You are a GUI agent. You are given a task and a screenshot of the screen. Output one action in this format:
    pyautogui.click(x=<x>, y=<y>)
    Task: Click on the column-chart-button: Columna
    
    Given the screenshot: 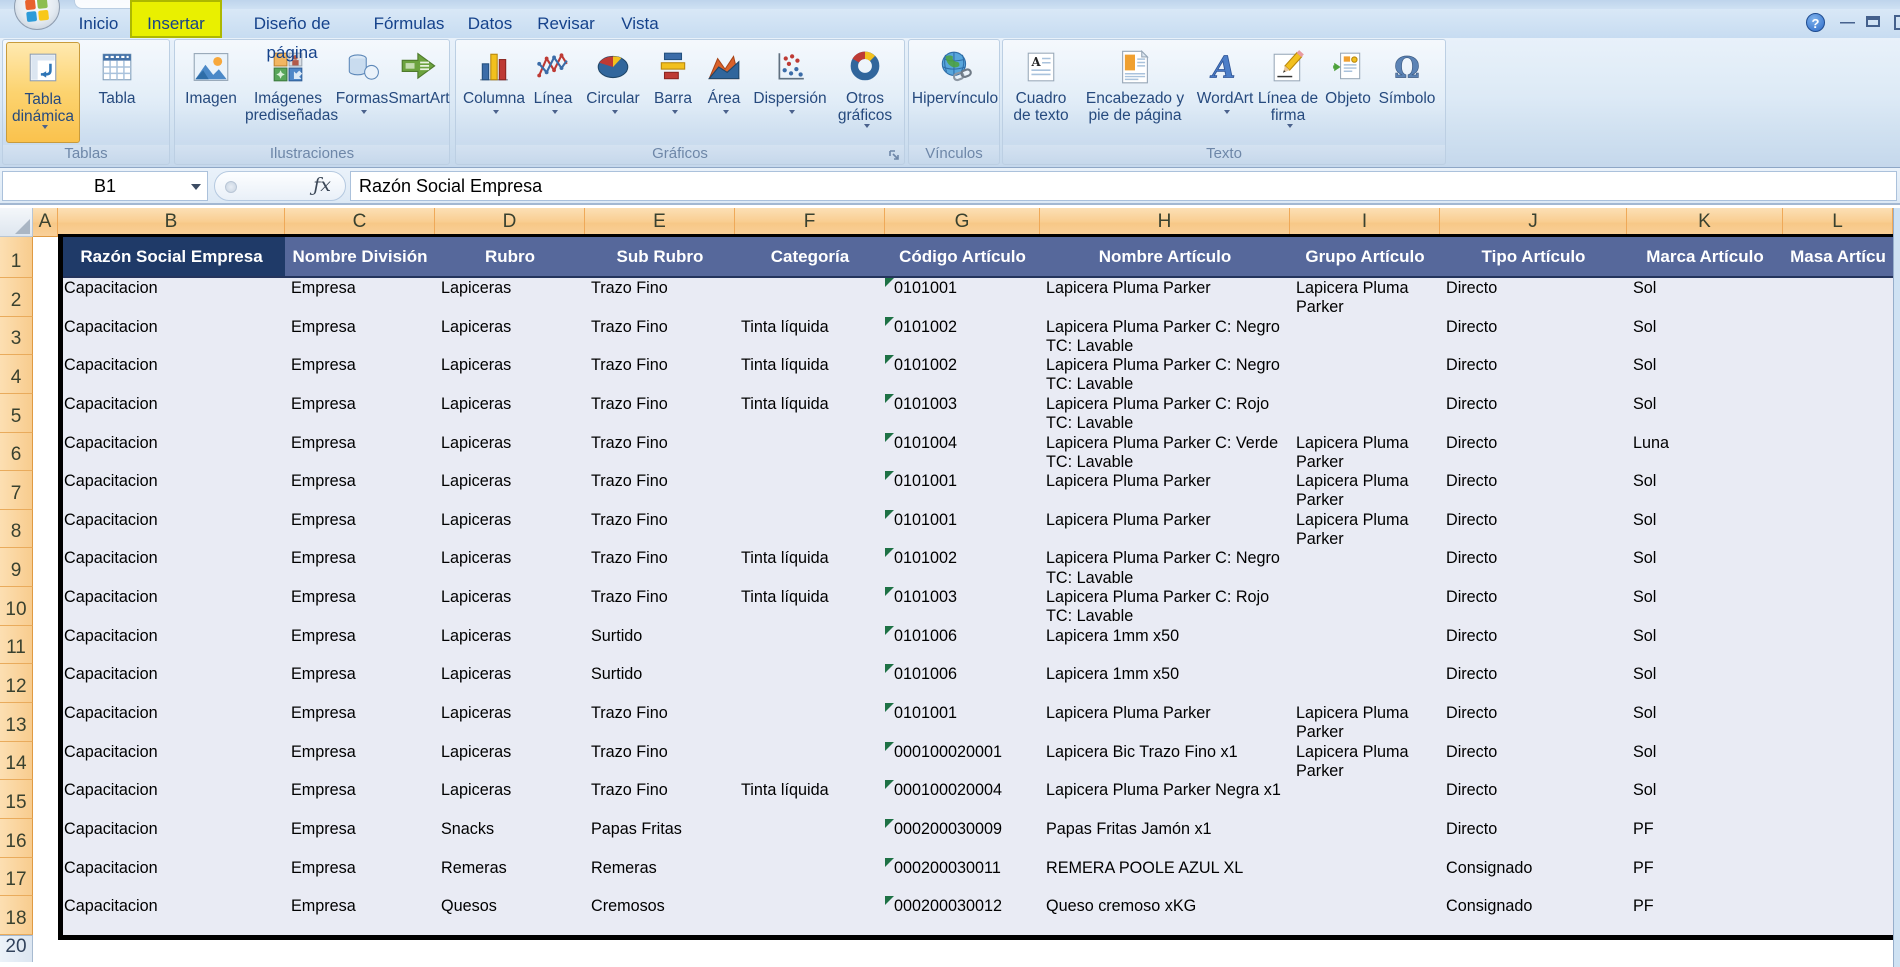 What is the action you would take?
    pyautogui.click(x=494, y=92)
    